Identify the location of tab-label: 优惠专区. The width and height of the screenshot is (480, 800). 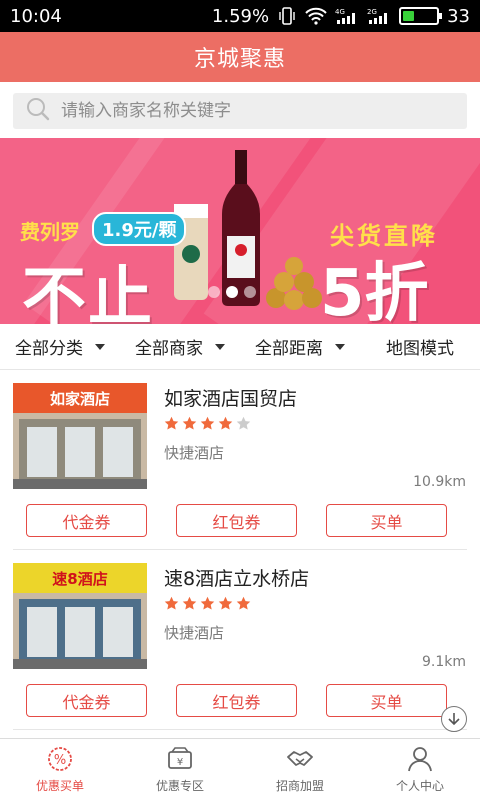
(179, 786).